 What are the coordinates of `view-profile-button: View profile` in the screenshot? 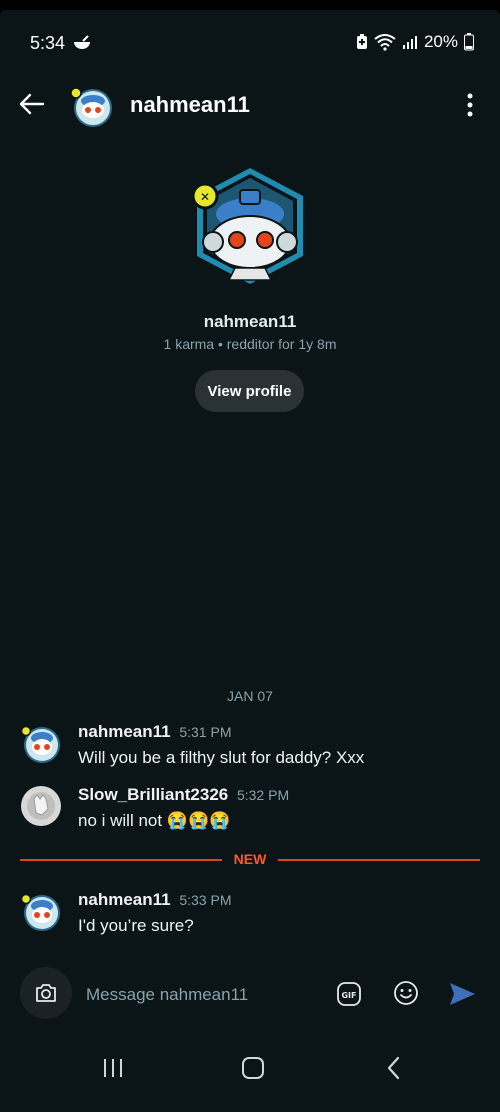 It's located at (249, 391).